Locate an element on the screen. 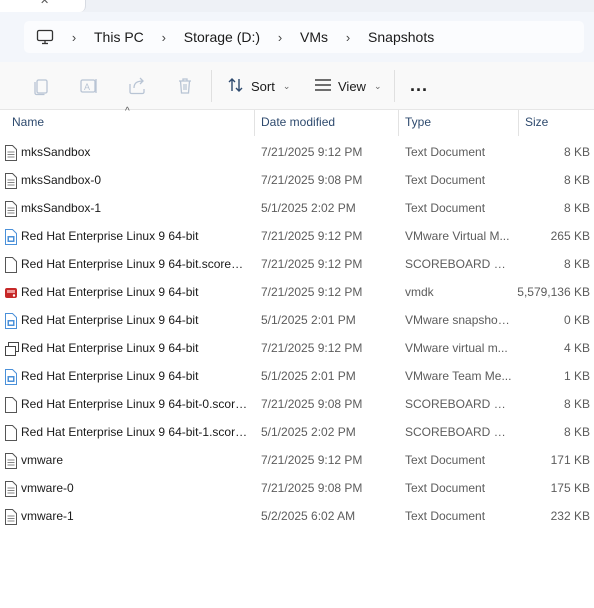 The width and height of the screenshot is (594, 608). sort-ascending-icon: ^ is located at coordinates (127, 111).